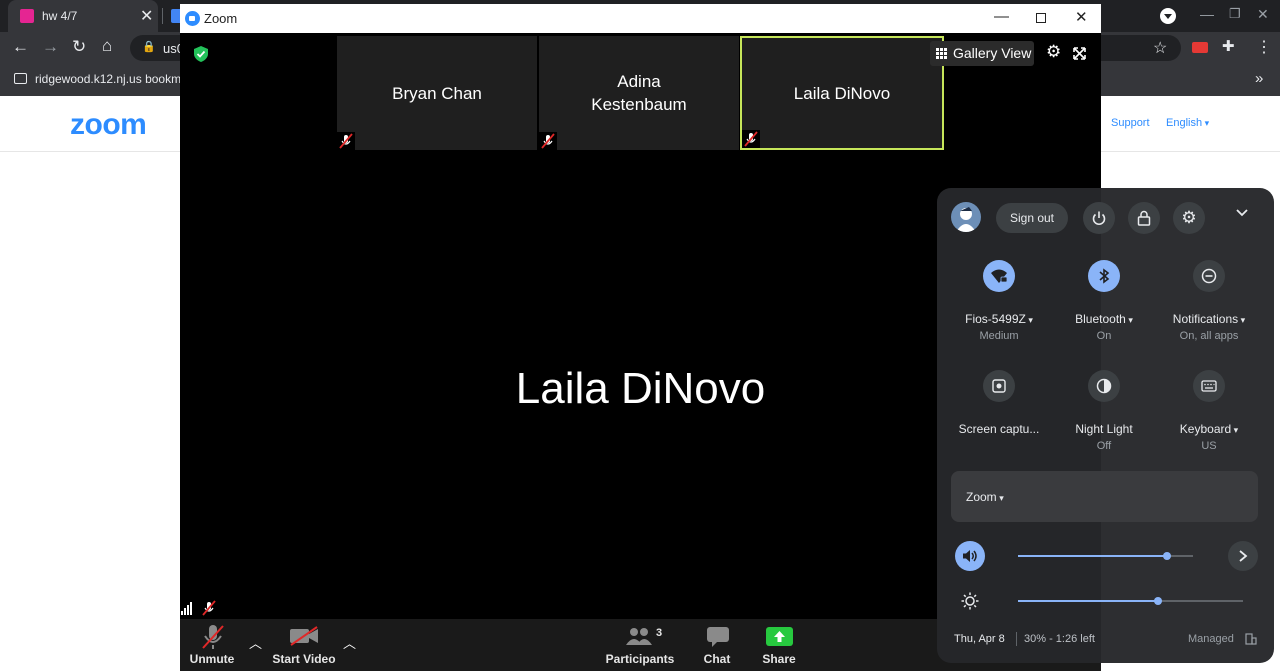  What do you see at coordinates (1104, 496) in the screenshot?
I see `media-controls-card: Zoom` at bounding box center [1104, 496].